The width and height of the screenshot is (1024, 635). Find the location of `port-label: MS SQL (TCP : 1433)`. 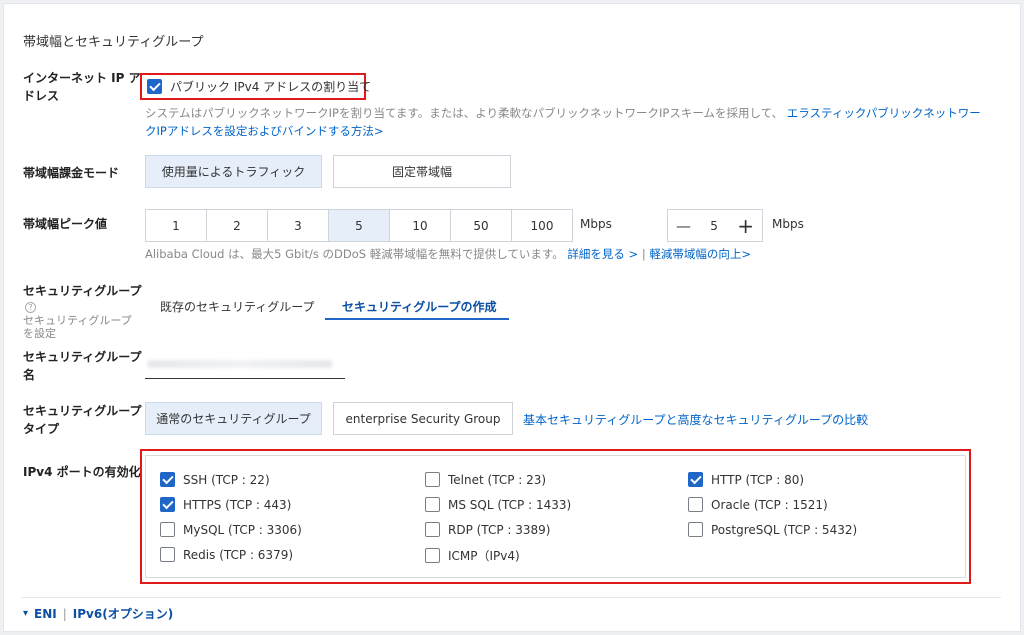

port-label: MS SQL (TCP : 1433) is located at coordinates (510, 504).